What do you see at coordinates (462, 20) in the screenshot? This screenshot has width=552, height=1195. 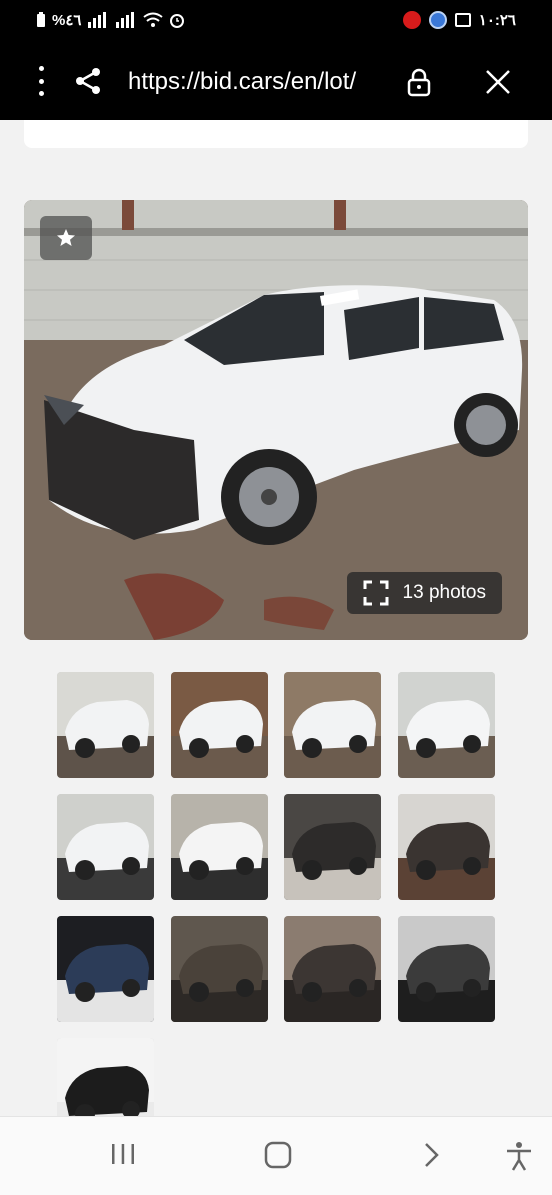 I see `gallery-notification-icon` at bounding box center [462, 20].